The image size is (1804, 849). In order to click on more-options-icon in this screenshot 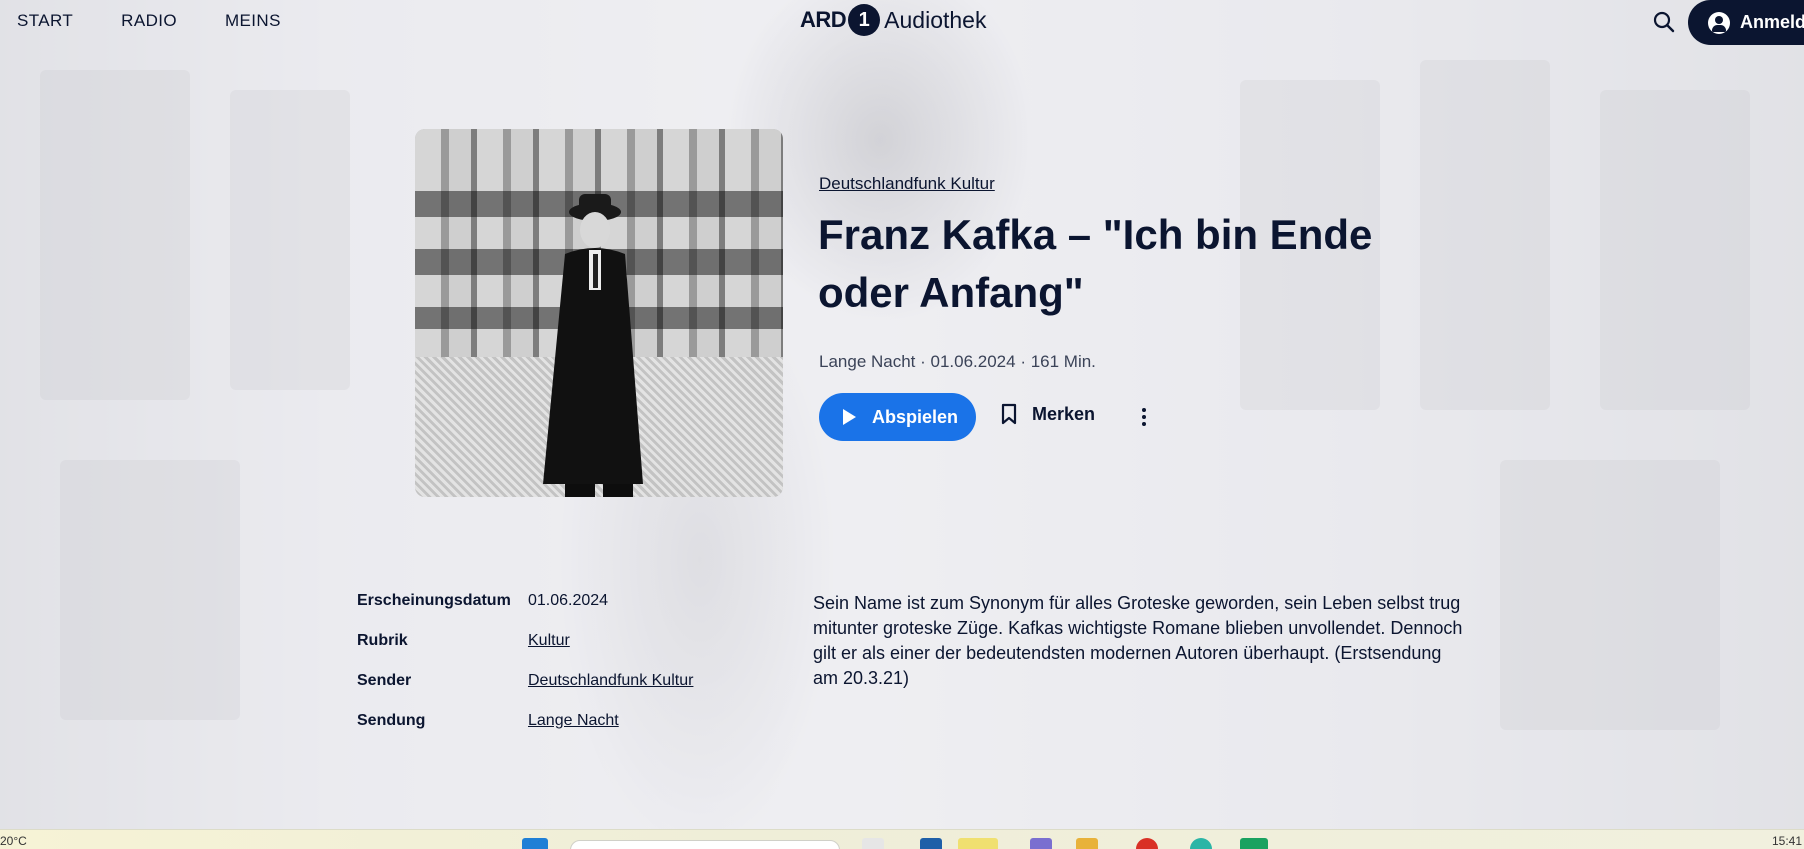, I will do `click(1144, 417)`.